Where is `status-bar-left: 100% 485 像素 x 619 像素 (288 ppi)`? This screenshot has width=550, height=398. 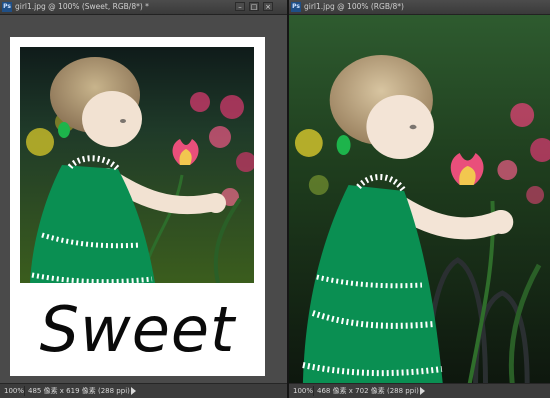
status-bar-left: 100% 485 像素 x 619 像素 (288 ppi) is located at coordinates (143, 390).